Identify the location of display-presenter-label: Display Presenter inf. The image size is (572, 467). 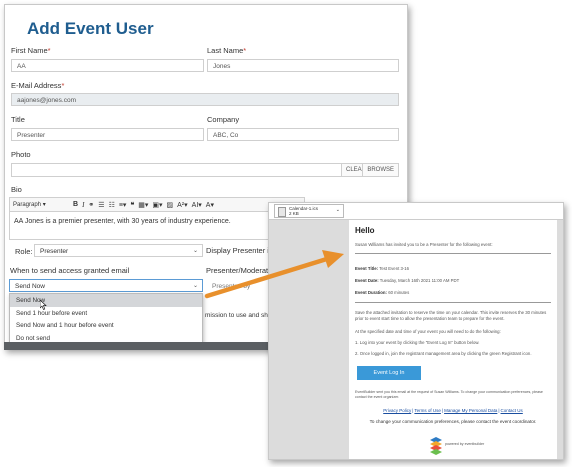
(241, 250).